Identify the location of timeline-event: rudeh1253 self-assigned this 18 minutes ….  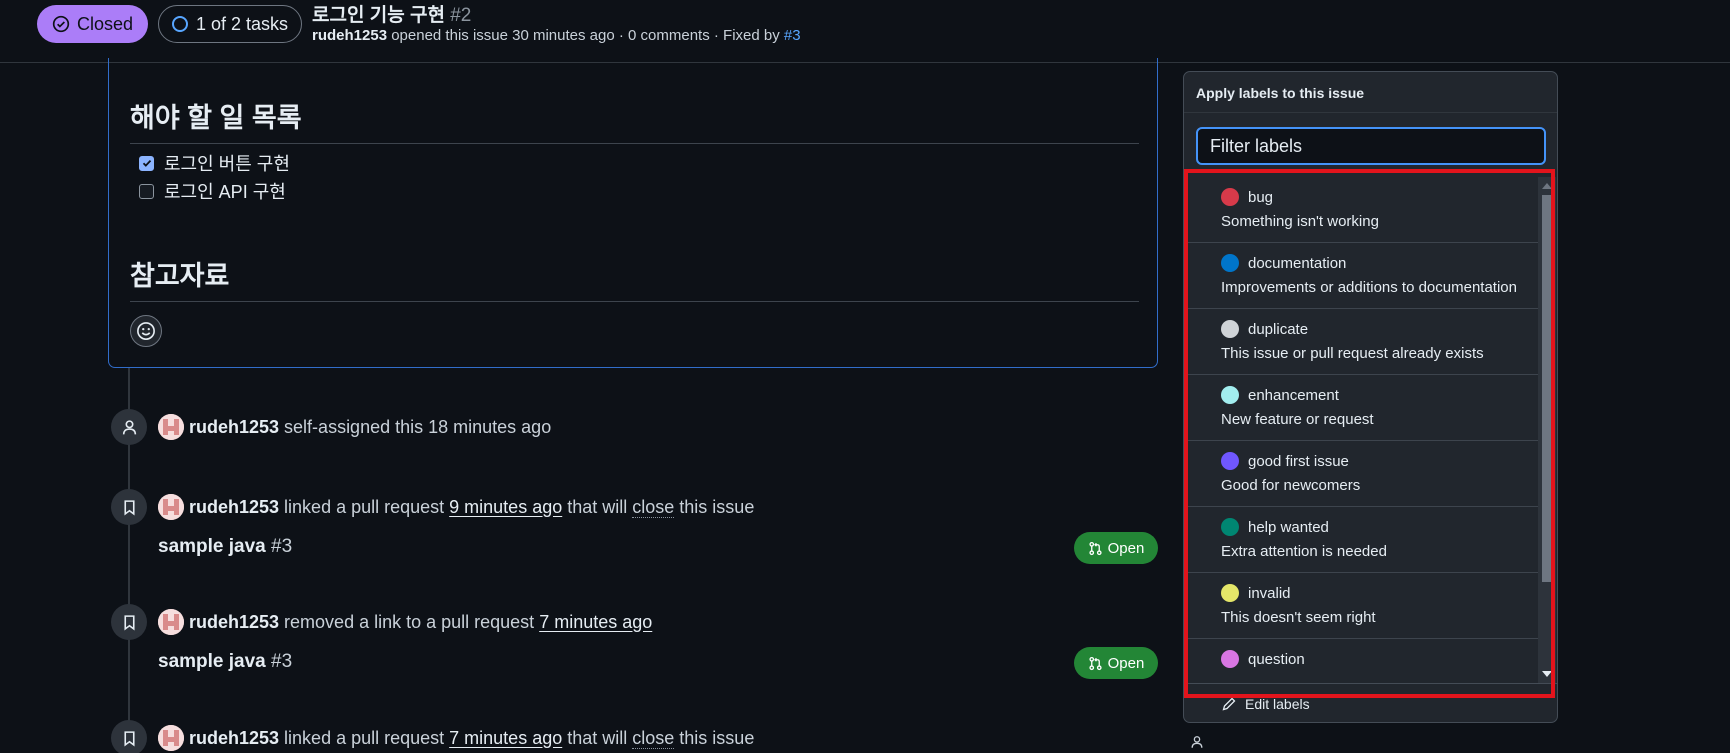
(354, 427).